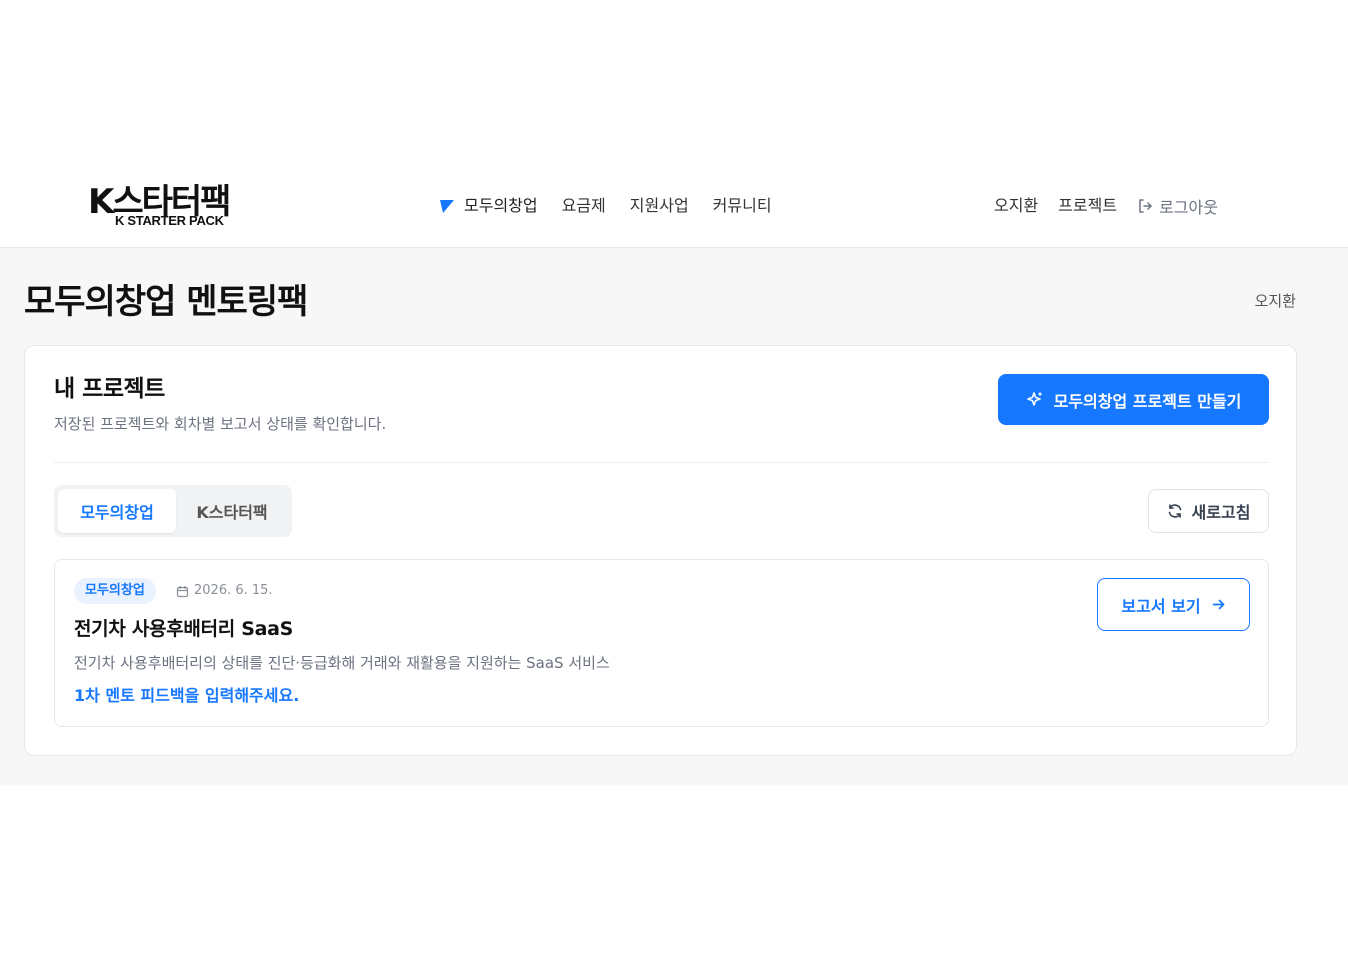 The width and height of the screenshot is (1348, 953). Describe the element at coordinates (446, 206) in the screenshot. I see `flag-icon` at that location.